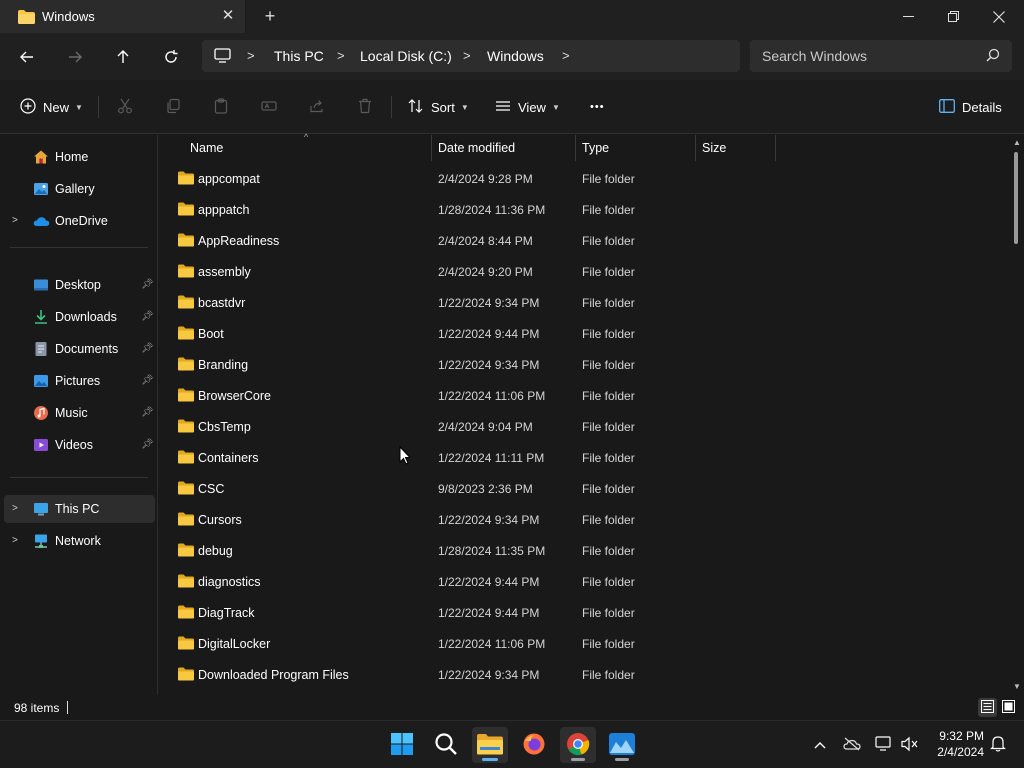 The width and height of the screenshot is (1024, 768). I want to click on table-row: Branding 1/22/2024 9:34 PM File folder, so click(588, 365).